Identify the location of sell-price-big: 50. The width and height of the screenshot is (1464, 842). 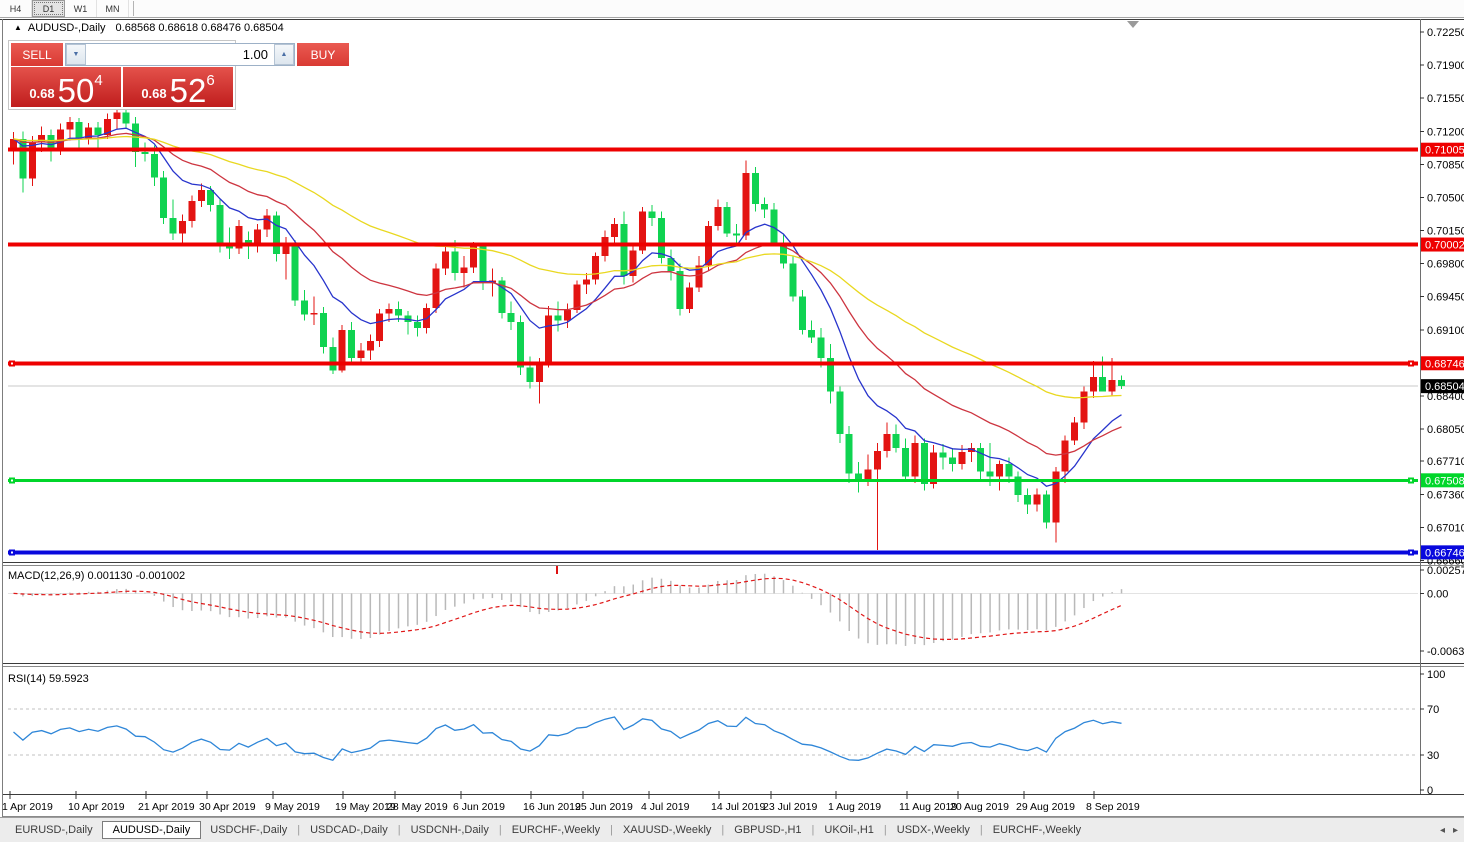
(76, 90).